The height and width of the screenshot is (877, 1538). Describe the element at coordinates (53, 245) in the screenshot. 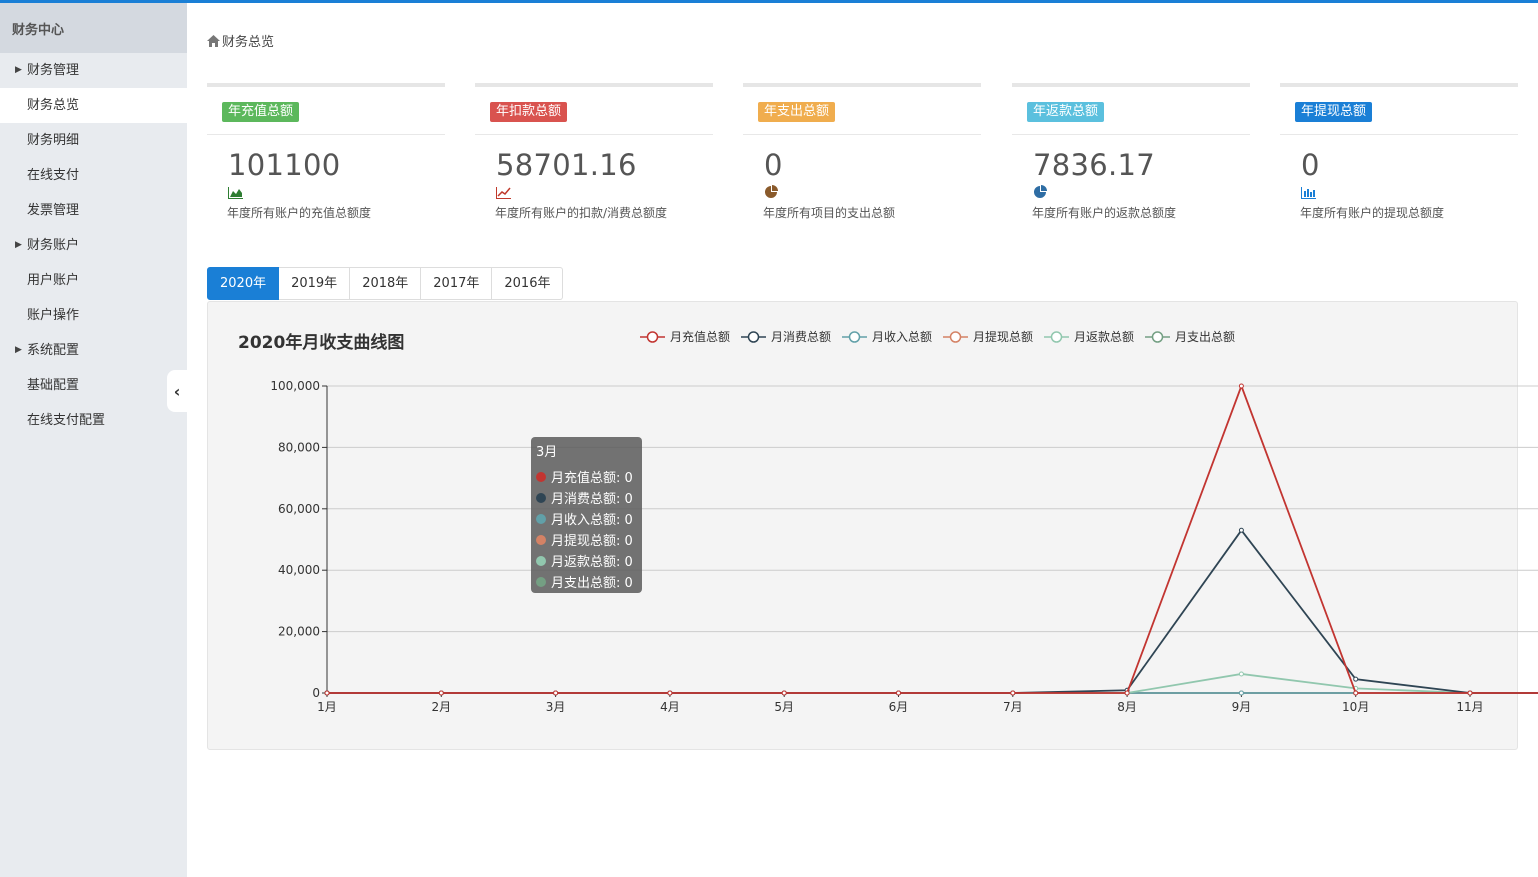

I see `sidebar-item-label: 财务账户` at that location.